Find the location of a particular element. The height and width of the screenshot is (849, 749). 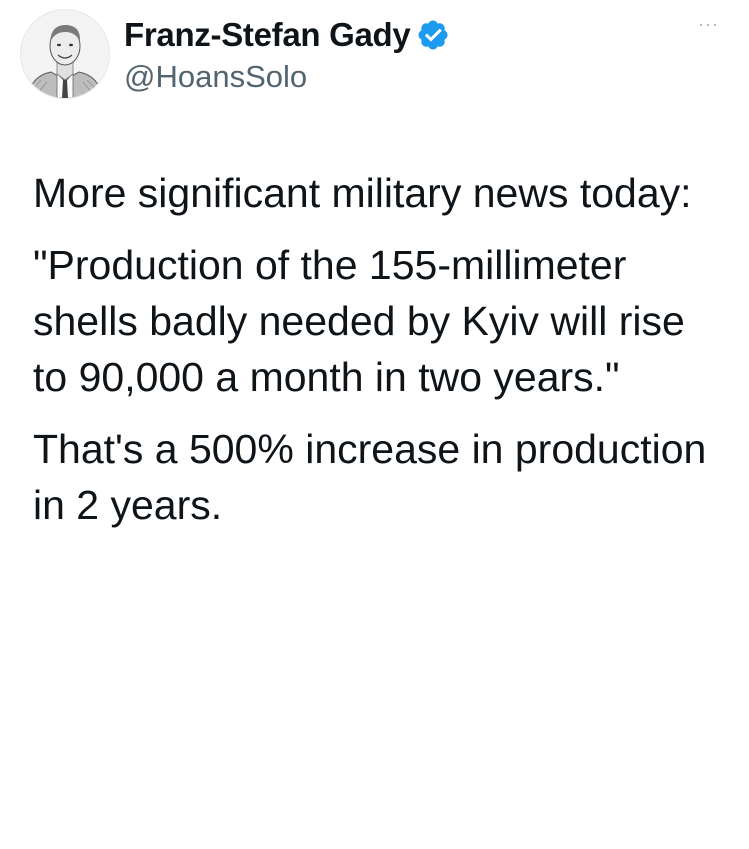

user-handle: @HoansSolo is located at coordinates (287, 77).